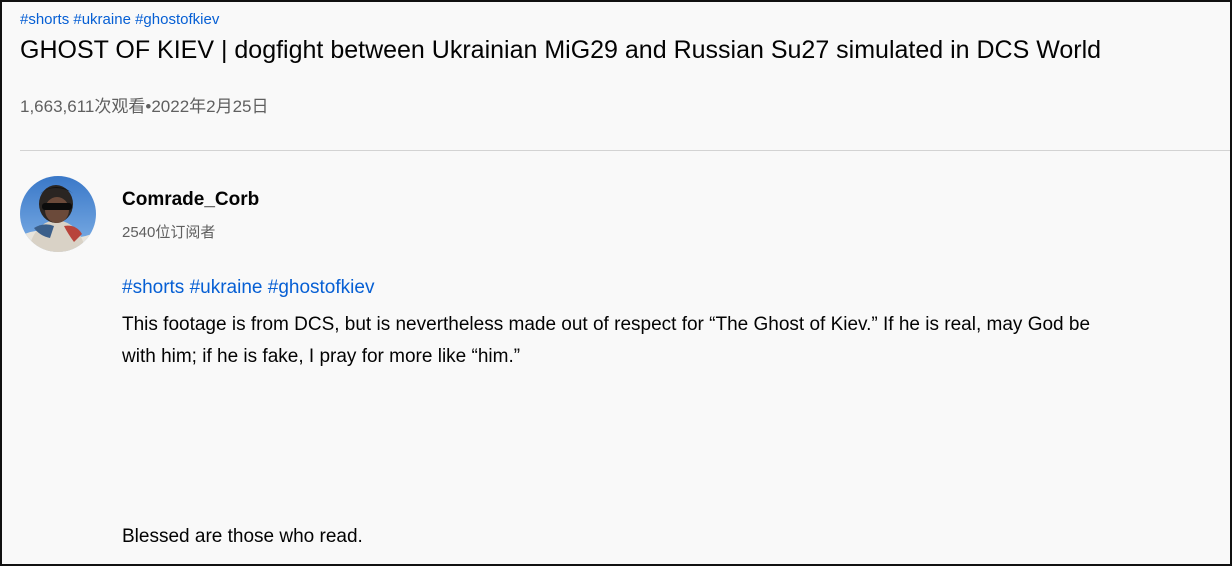 The width and height of the screenshot is (1232, 566). I want to click on video-meta: 1,663,611次观看•2022年2月25日, so click(144, 104).